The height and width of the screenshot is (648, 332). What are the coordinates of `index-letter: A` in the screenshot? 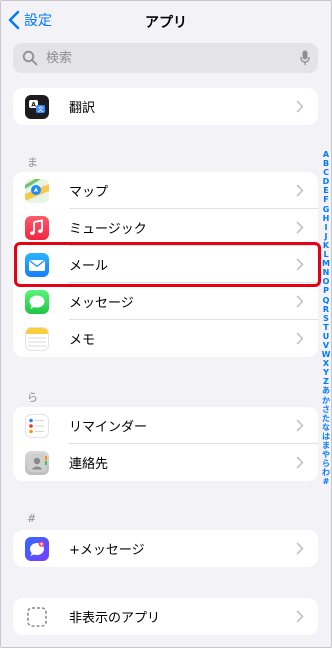 It's located at (326, 154).